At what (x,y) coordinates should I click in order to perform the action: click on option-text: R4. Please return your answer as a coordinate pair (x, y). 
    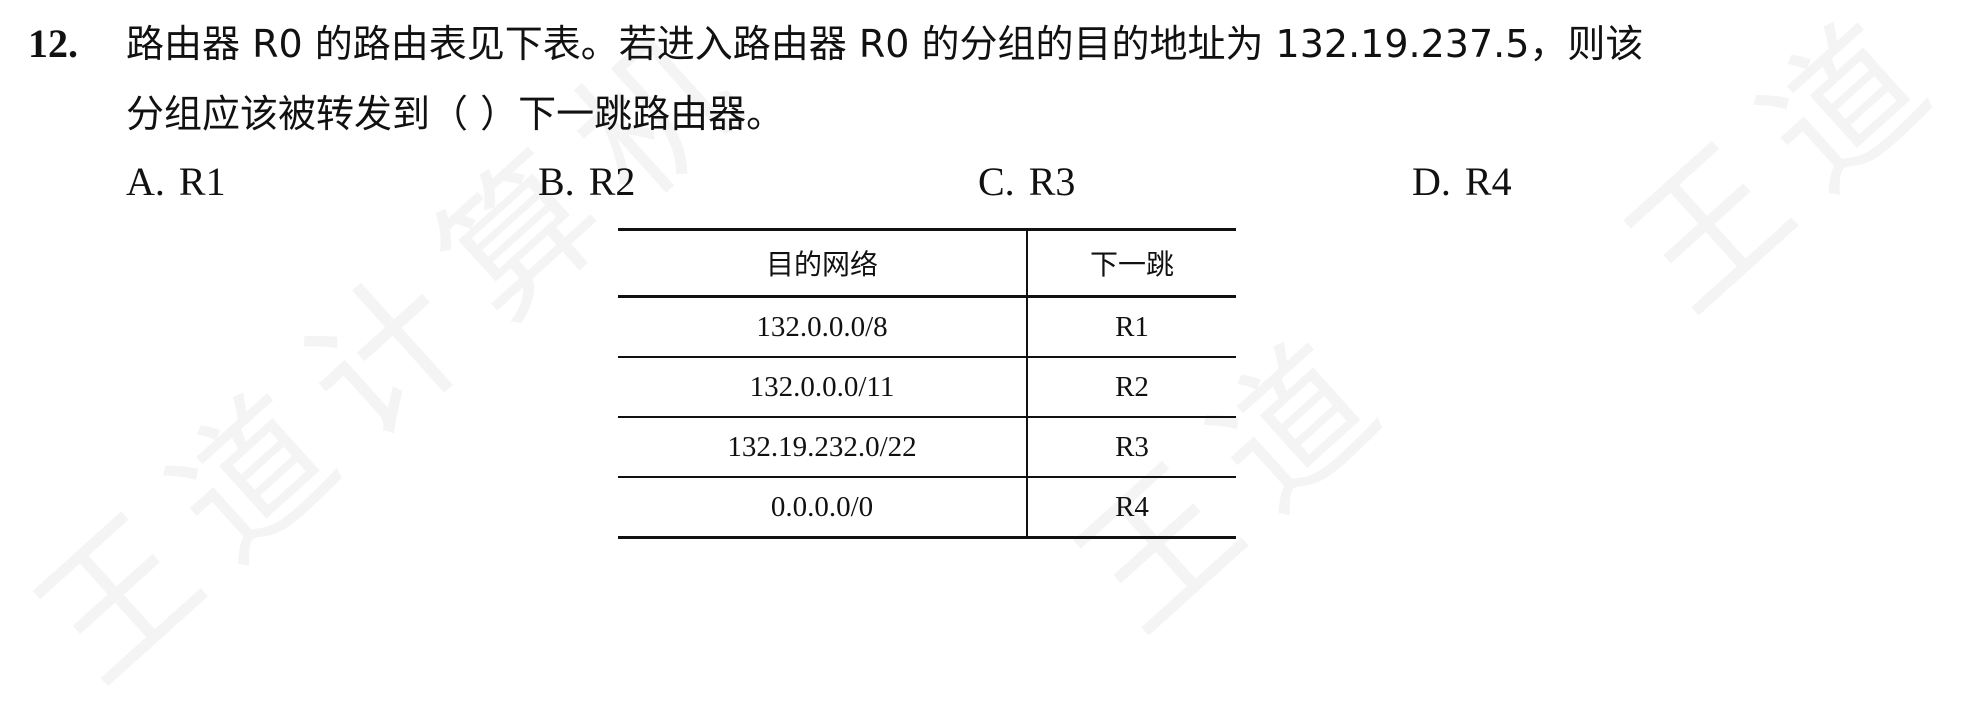
    Looking at the image, I should click on (1488, 181).